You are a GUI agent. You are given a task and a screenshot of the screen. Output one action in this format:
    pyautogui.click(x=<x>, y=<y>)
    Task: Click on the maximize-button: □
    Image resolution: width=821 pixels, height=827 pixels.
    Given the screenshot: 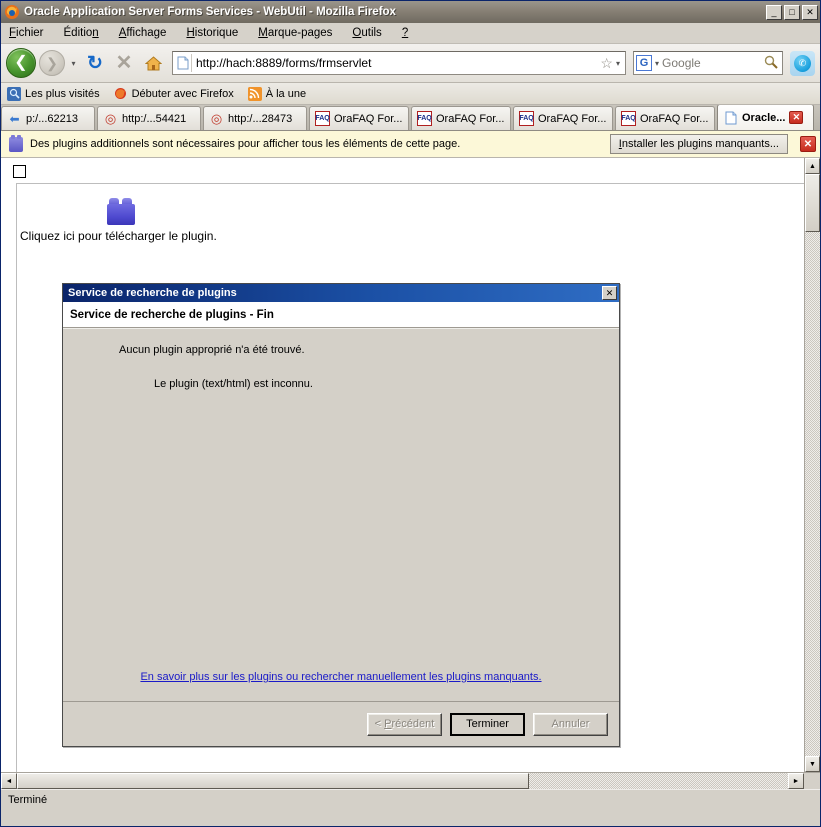 What is the action you would take?
    pyautogui.click(x=792, y=12)
    